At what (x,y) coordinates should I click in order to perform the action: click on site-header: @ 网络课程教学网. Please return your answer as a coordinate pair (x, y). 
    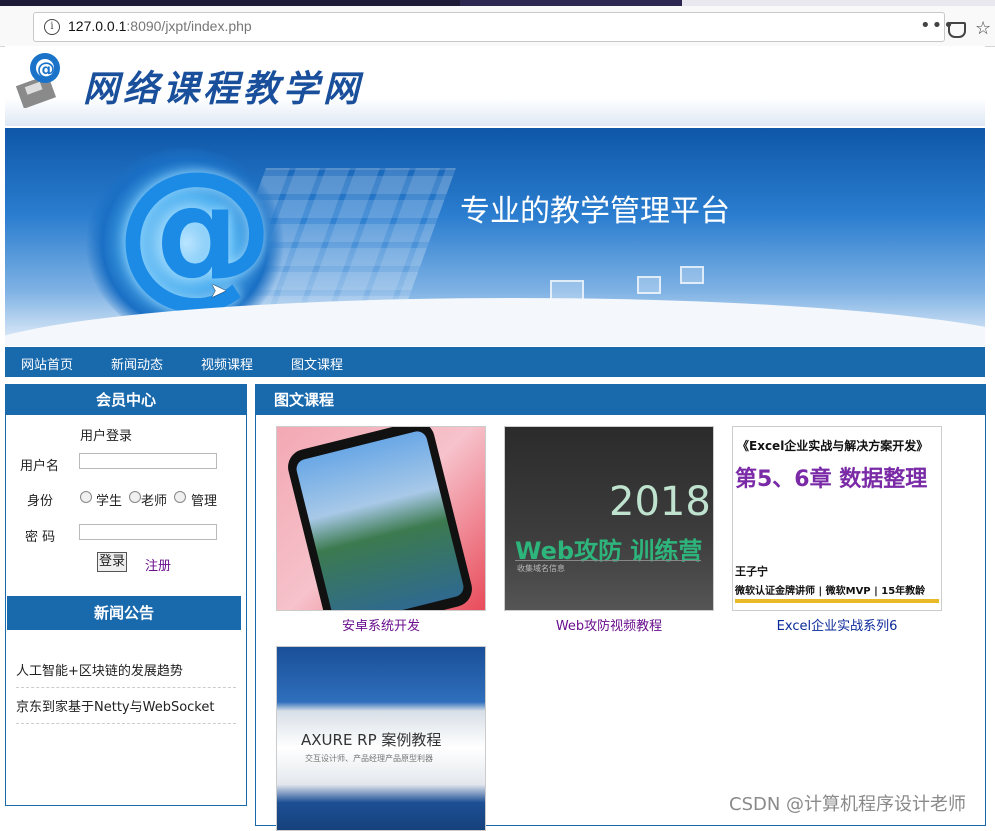
    Looking at the image, I should click on (495, 86).